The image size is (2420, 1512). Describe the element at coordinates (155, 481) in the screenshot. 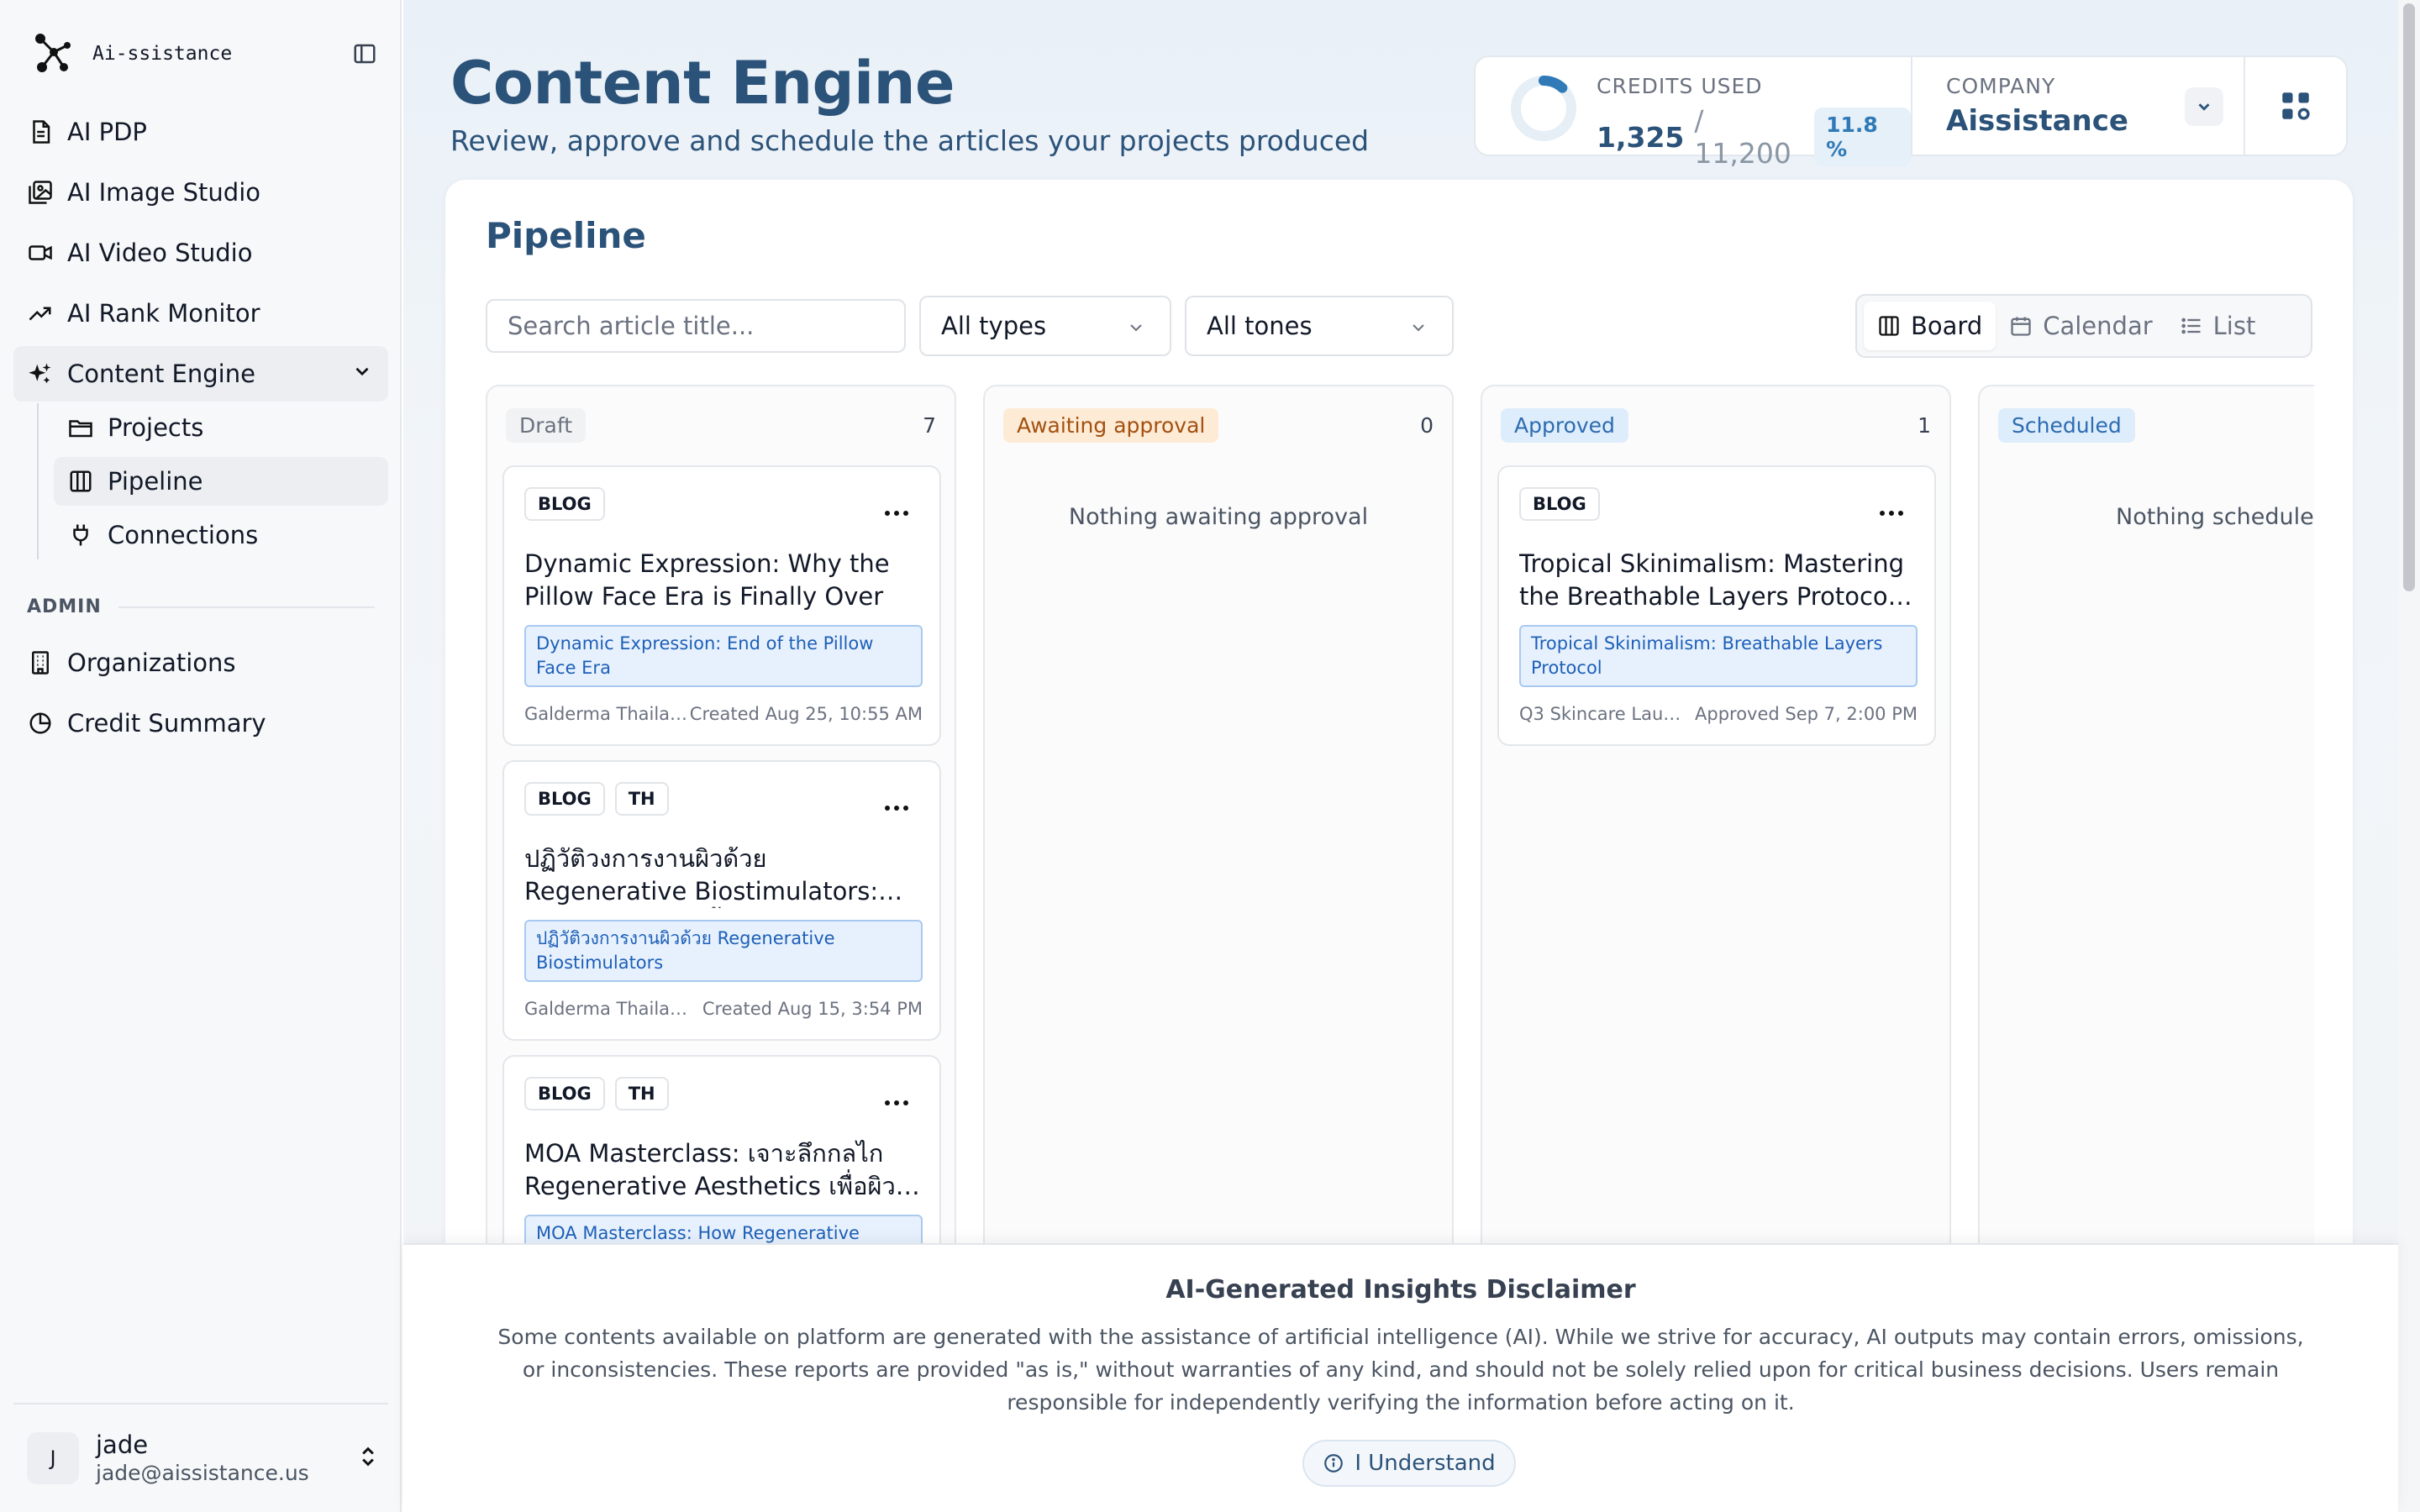

I see `sidebar-item-label: Pipeline` at that location.